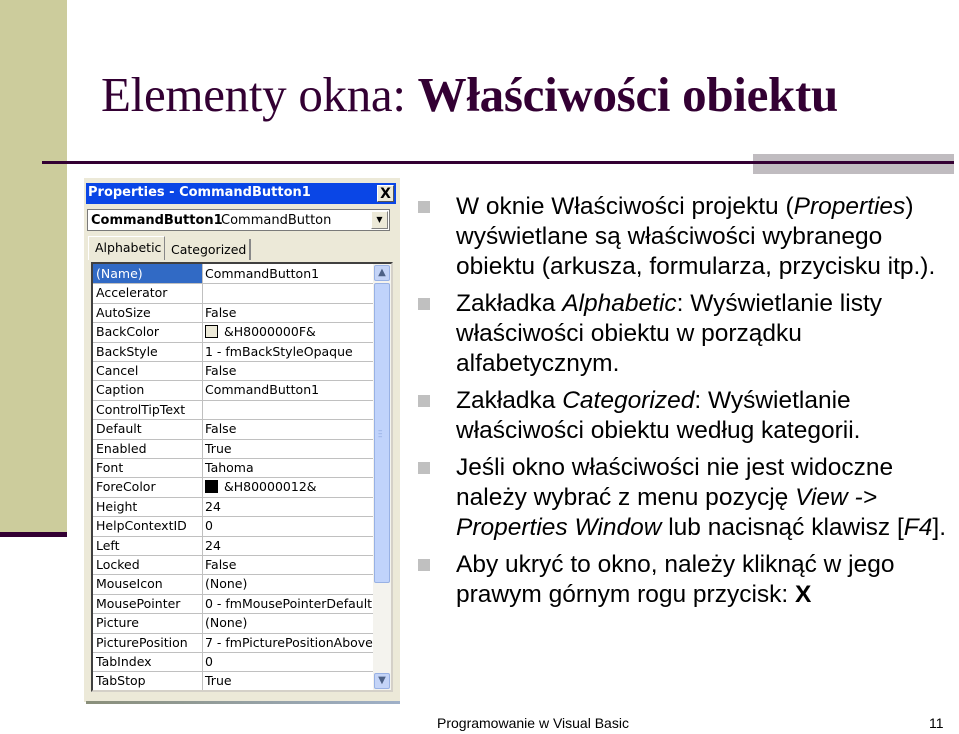 Image resolution: width=959 pixels, height=734 pixels. I want to click on chevron-down-icon: ▼, so click(379, 220).